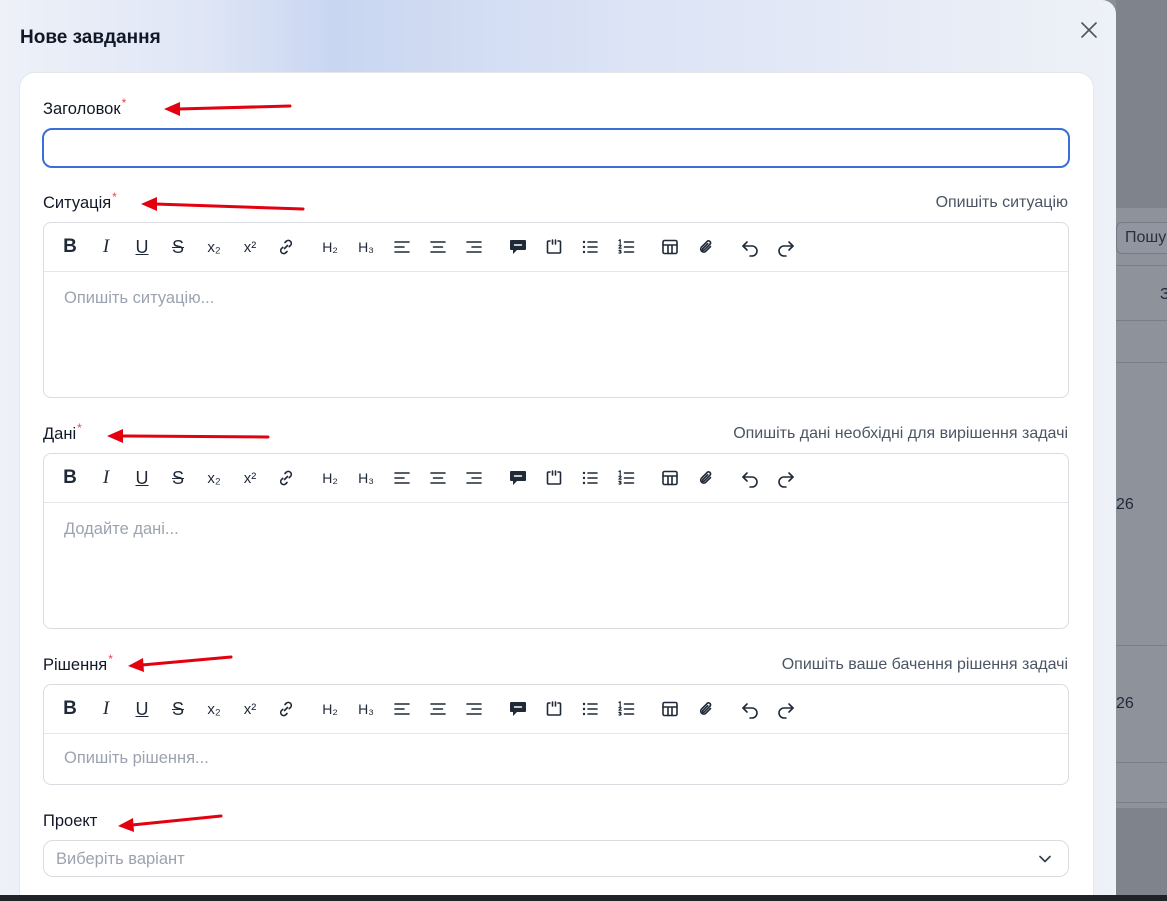 This screenshot has height=901, width=1167. Describe the element at coordinates (124, 103) in the screenshot. I see `required-mark: *` at that location.